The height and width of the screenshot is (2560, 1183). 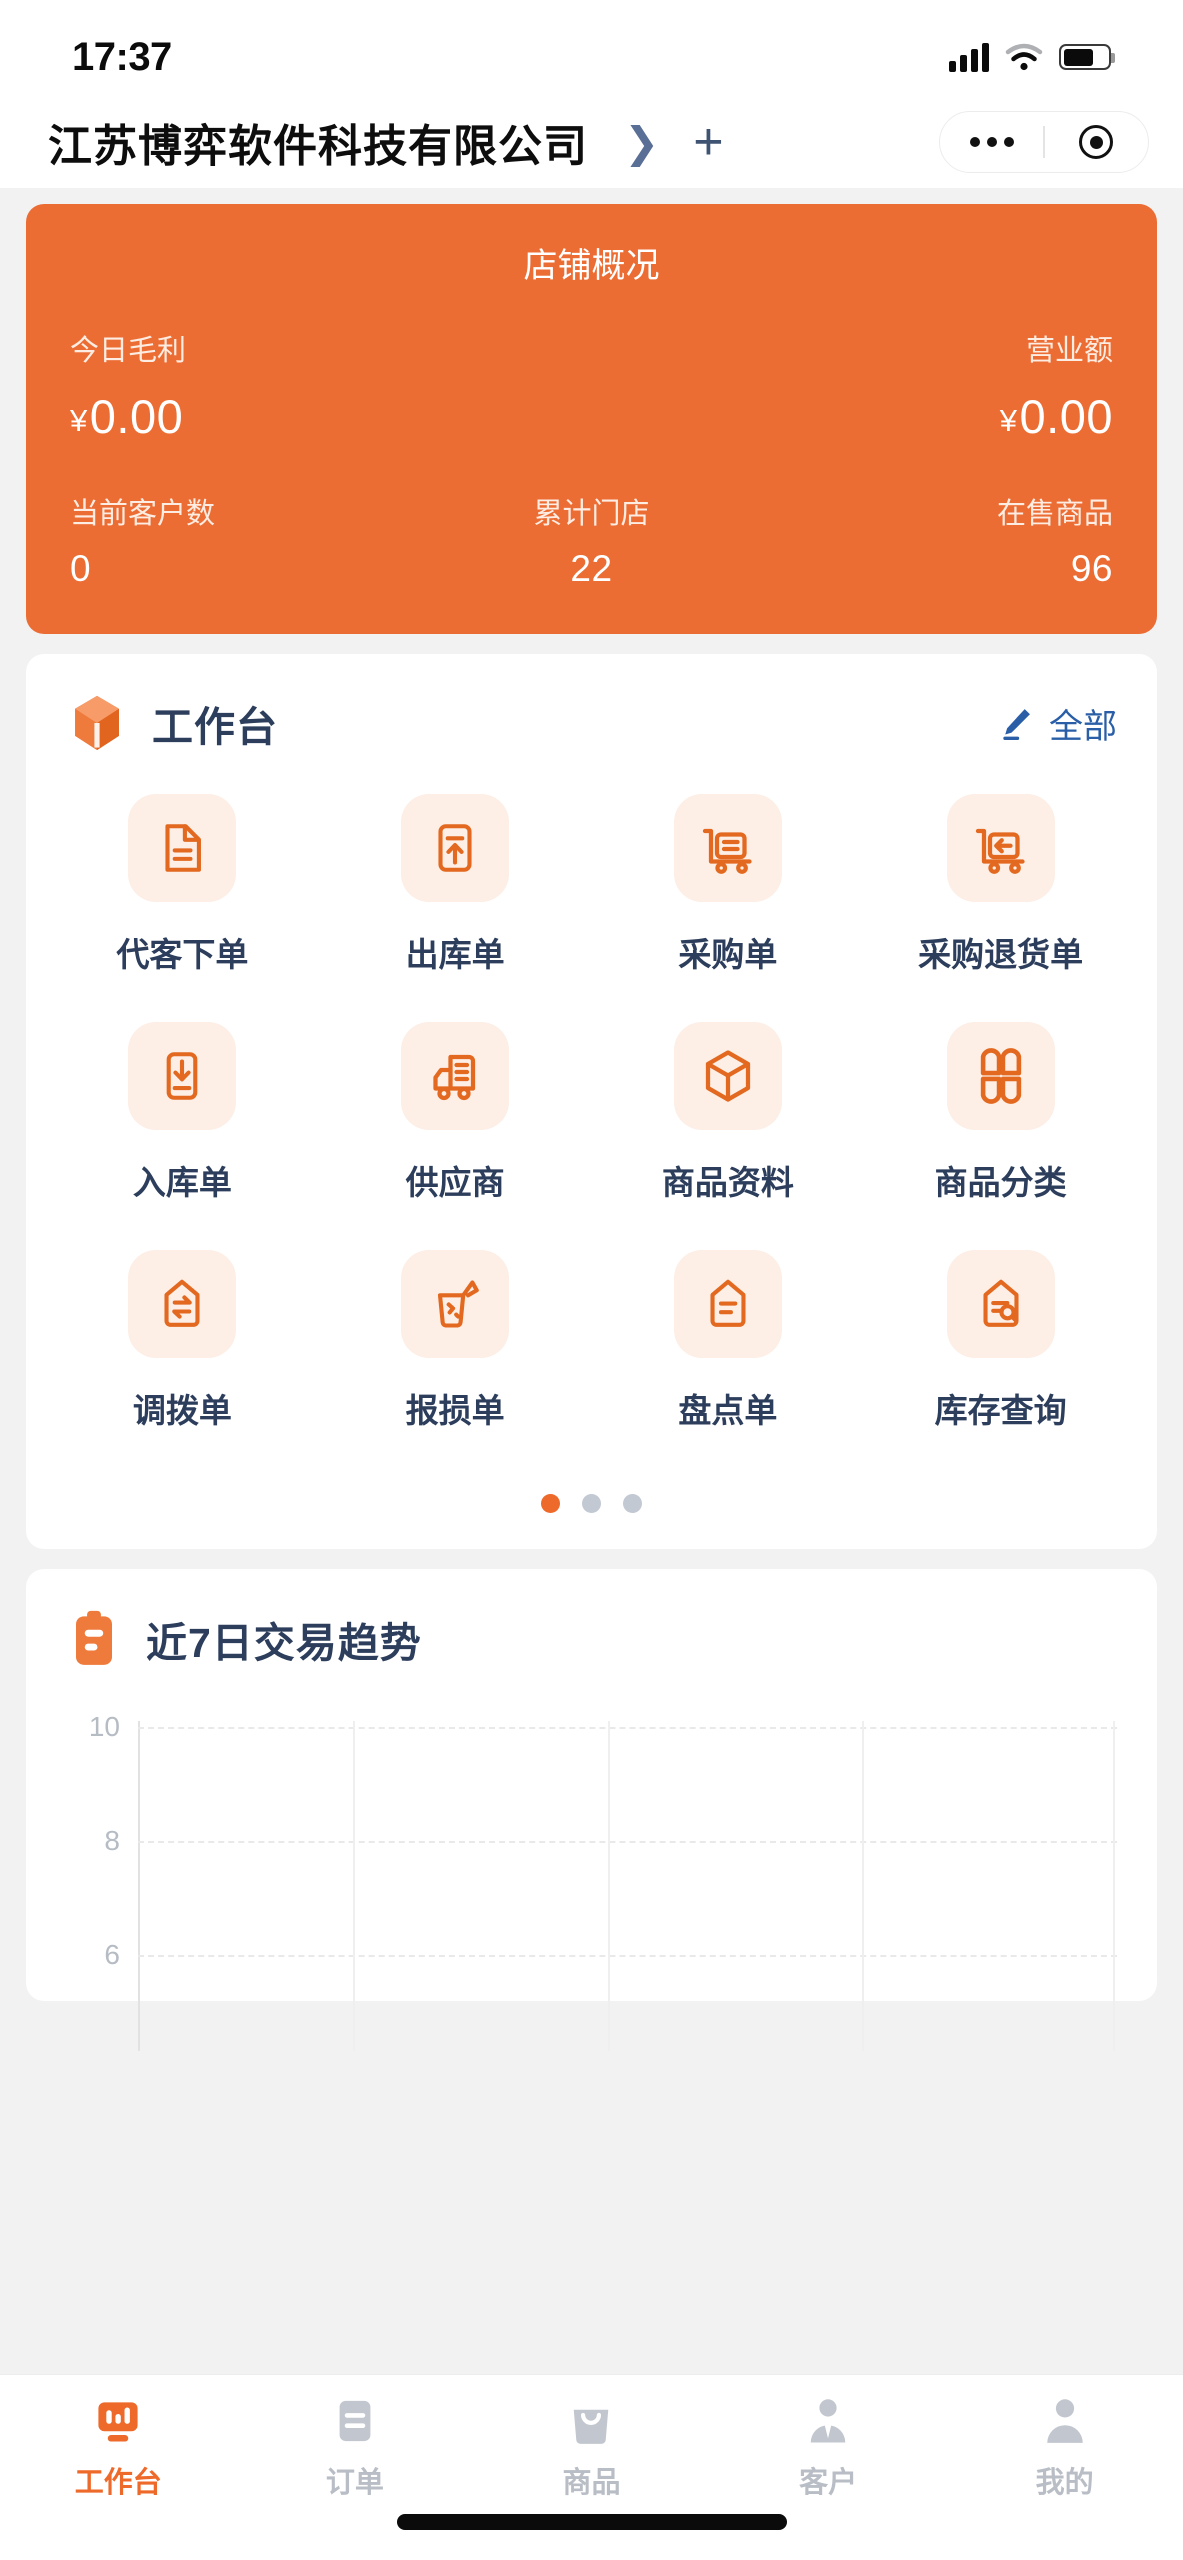 I want to click on chevron-right-icon: ❯, so click(x=641, y=142).